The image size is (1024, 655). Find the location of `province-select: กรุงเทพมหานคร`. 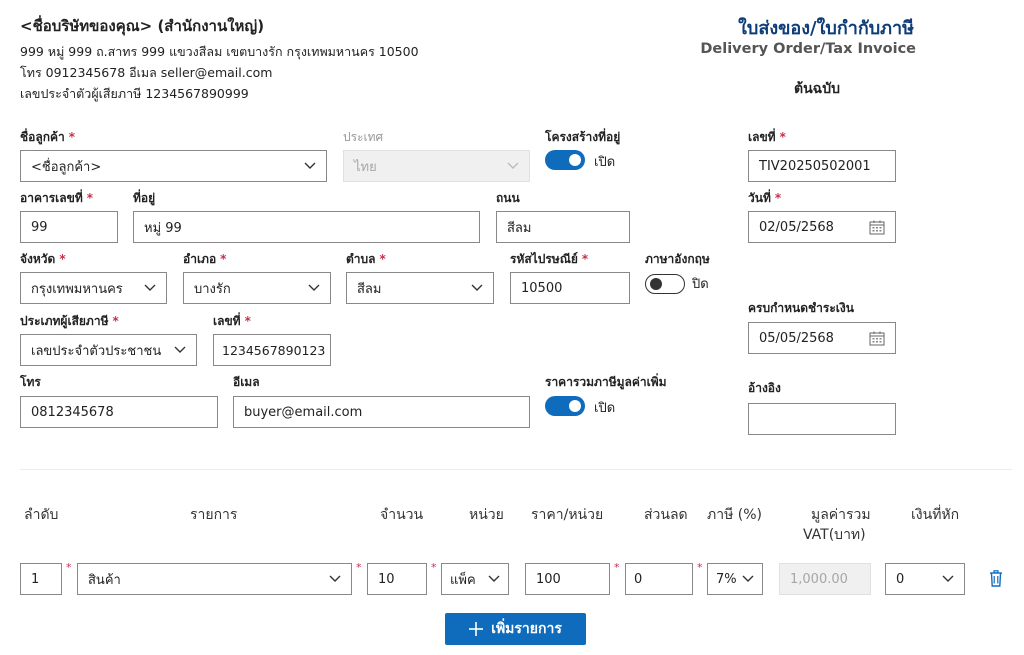

province-select: กรุงเทพมหานคร is located at coordinates (93, 288).